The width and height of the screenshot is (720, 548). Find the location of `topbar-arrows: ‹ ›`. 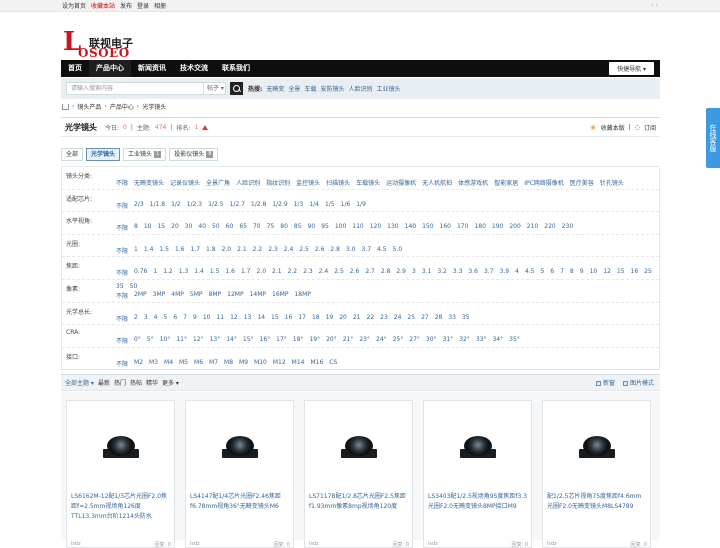

topbar-arrows: ‹ › is located at coordinates (654, 5).